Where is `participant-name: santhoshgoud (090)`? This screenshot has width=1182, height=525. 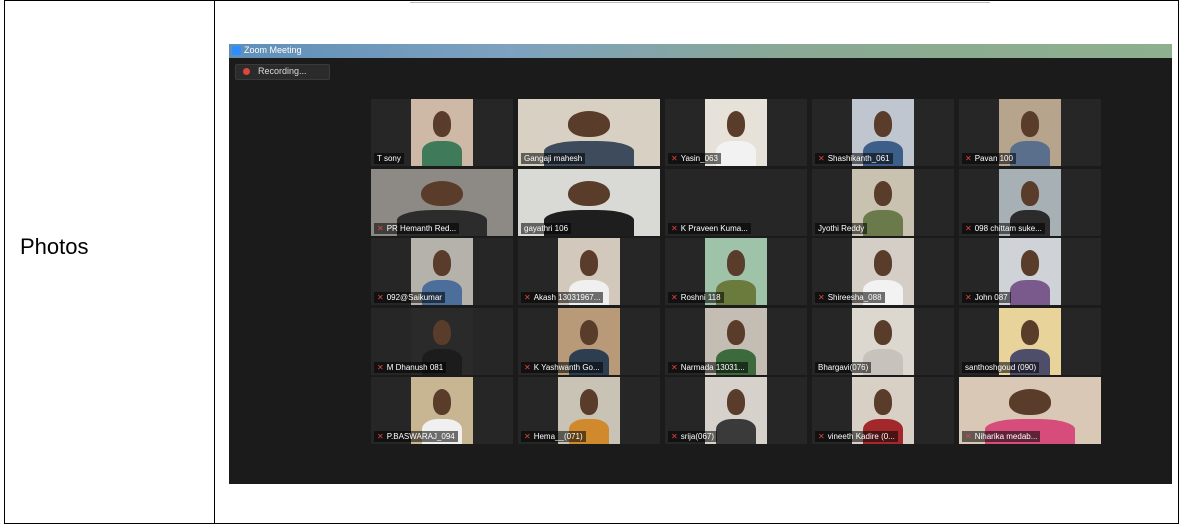 participant-name: santhoshgoud (090) is located at coordinates (1001, 367).